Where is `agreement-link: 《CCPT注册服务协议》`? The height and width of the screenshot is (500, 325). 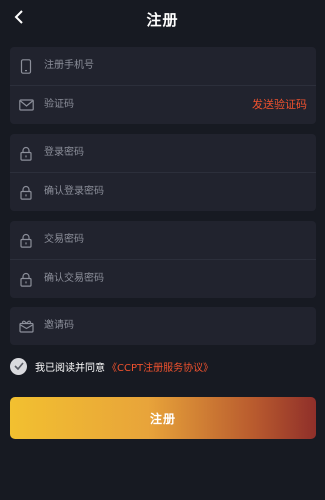
agreement-link: 《CCPT注册服务协议》 is located at coordinates (160, 366).